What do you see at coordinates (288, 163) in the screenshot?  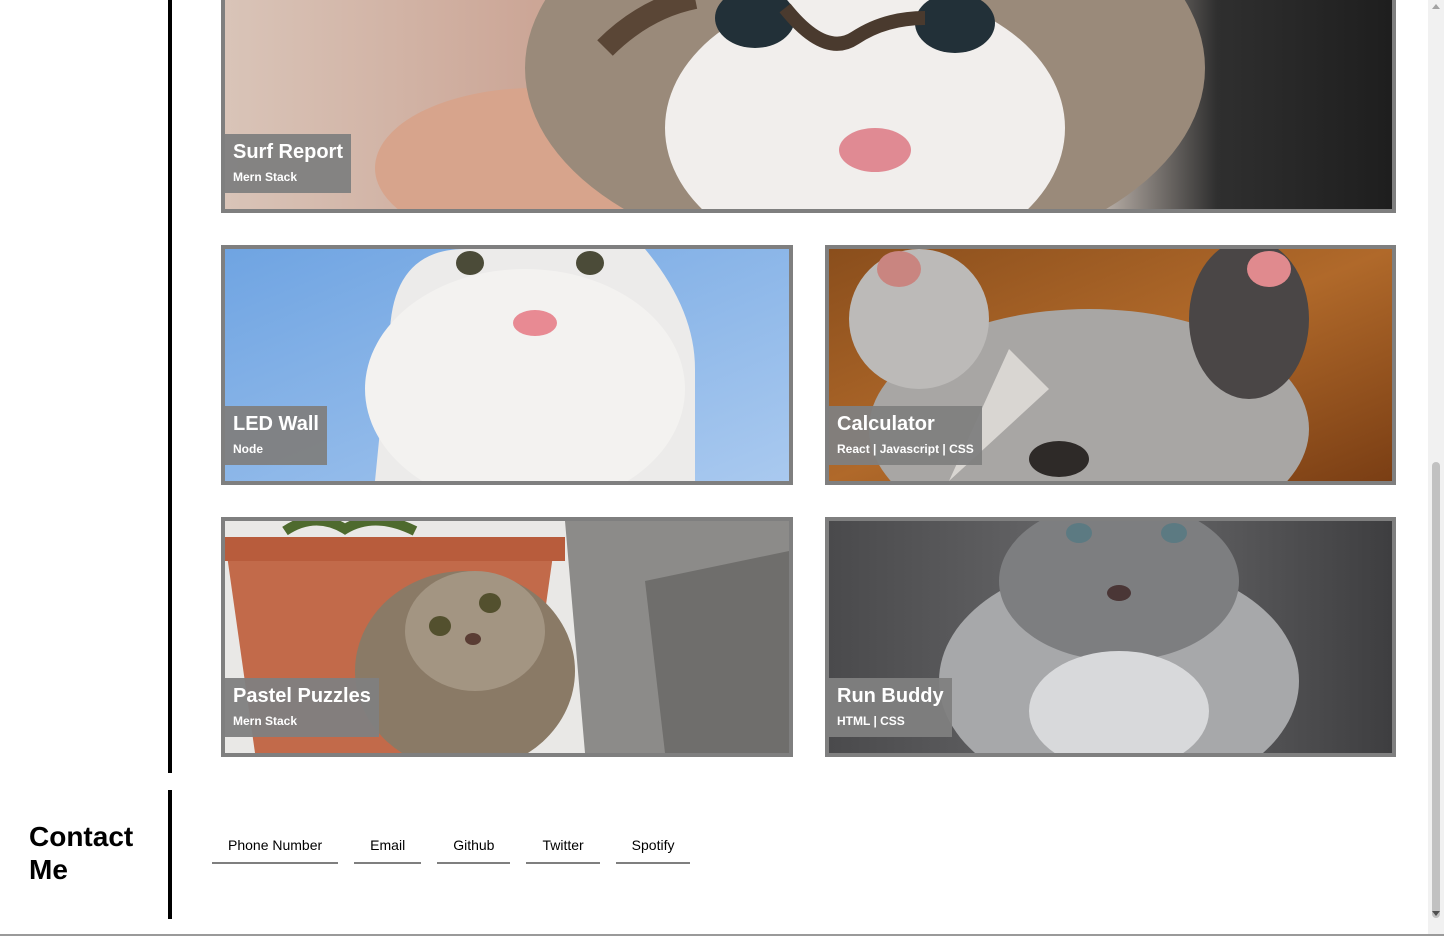 I see `project-label: Surf Report Mern Stack` at bounding box center [288, 163].